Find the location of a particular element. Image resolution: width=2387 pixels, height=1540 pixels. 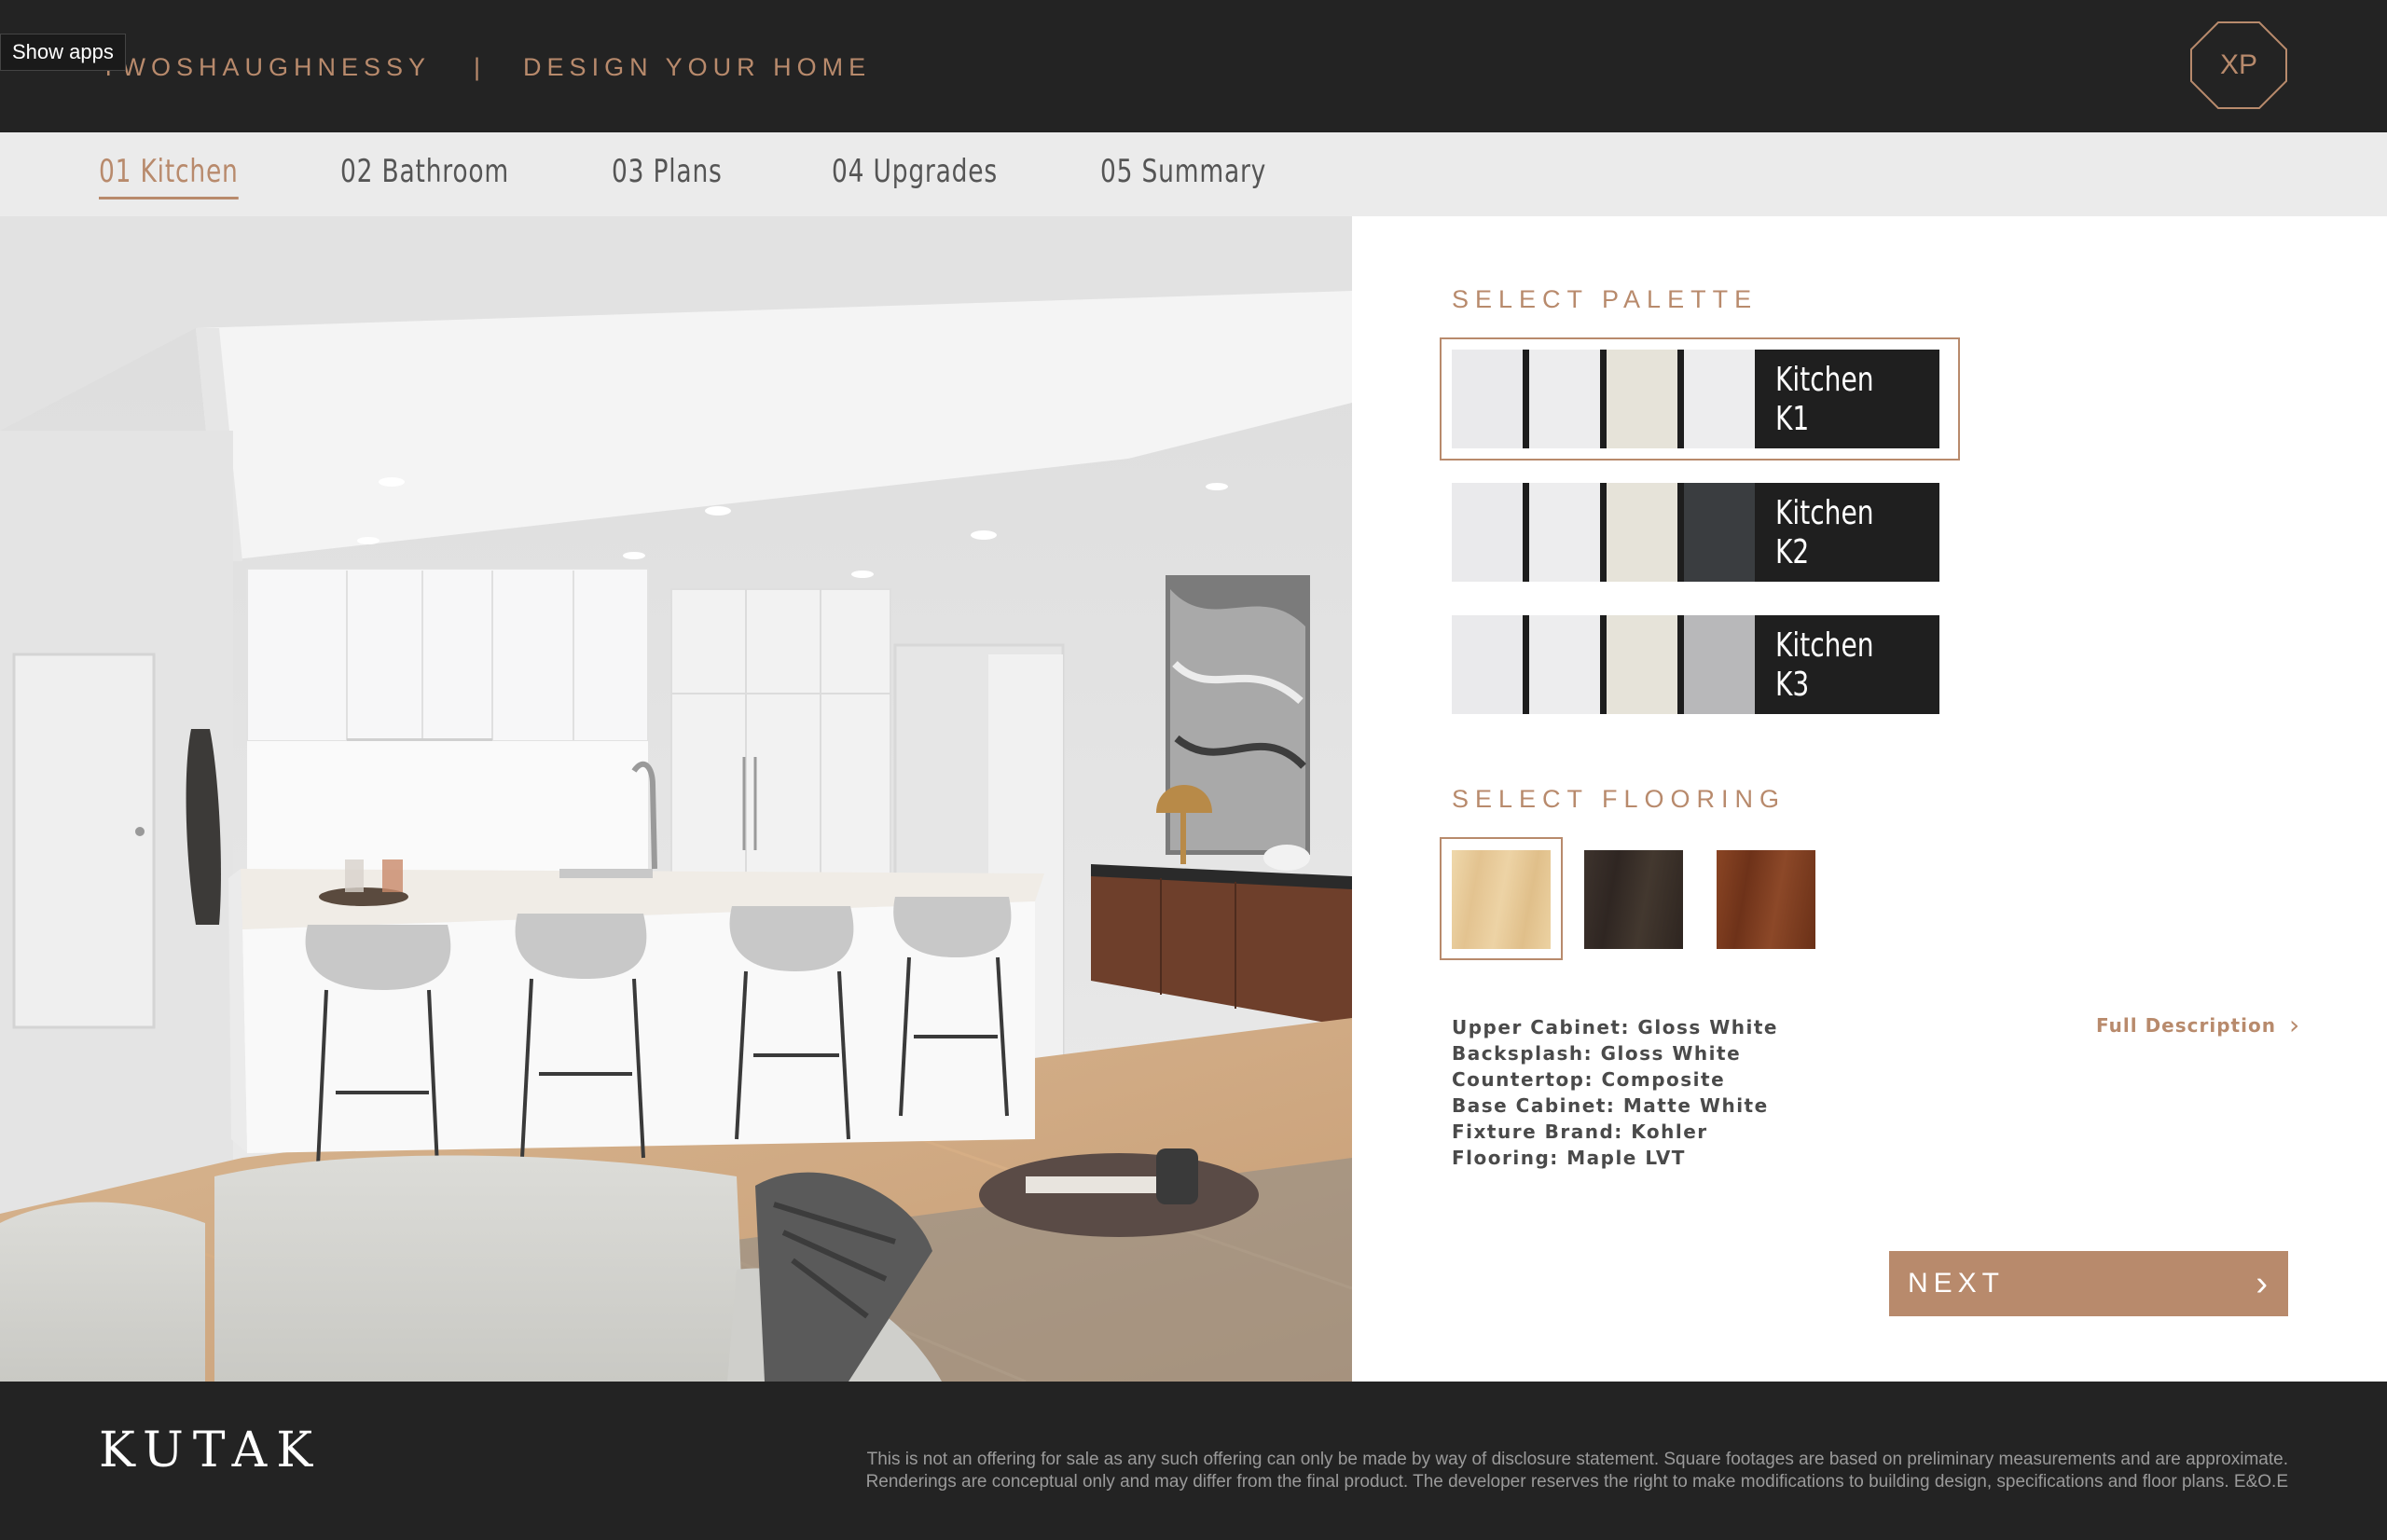

flooring-option-dark-oak is located at coordinates (1633, 899).